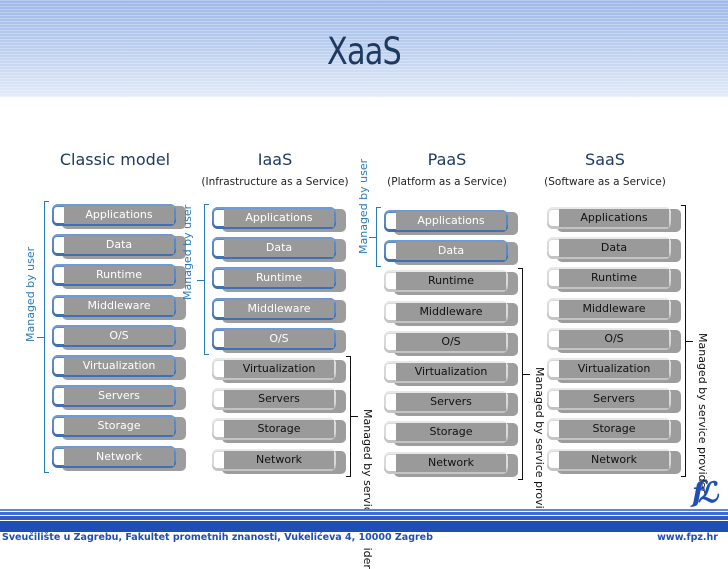 The width and height of the screenshot is (728, 569). Describe the element at coordinates (275, 182) in the screenshot. I see `column-subtitle: (Infrastructure as a Service)` at that location.